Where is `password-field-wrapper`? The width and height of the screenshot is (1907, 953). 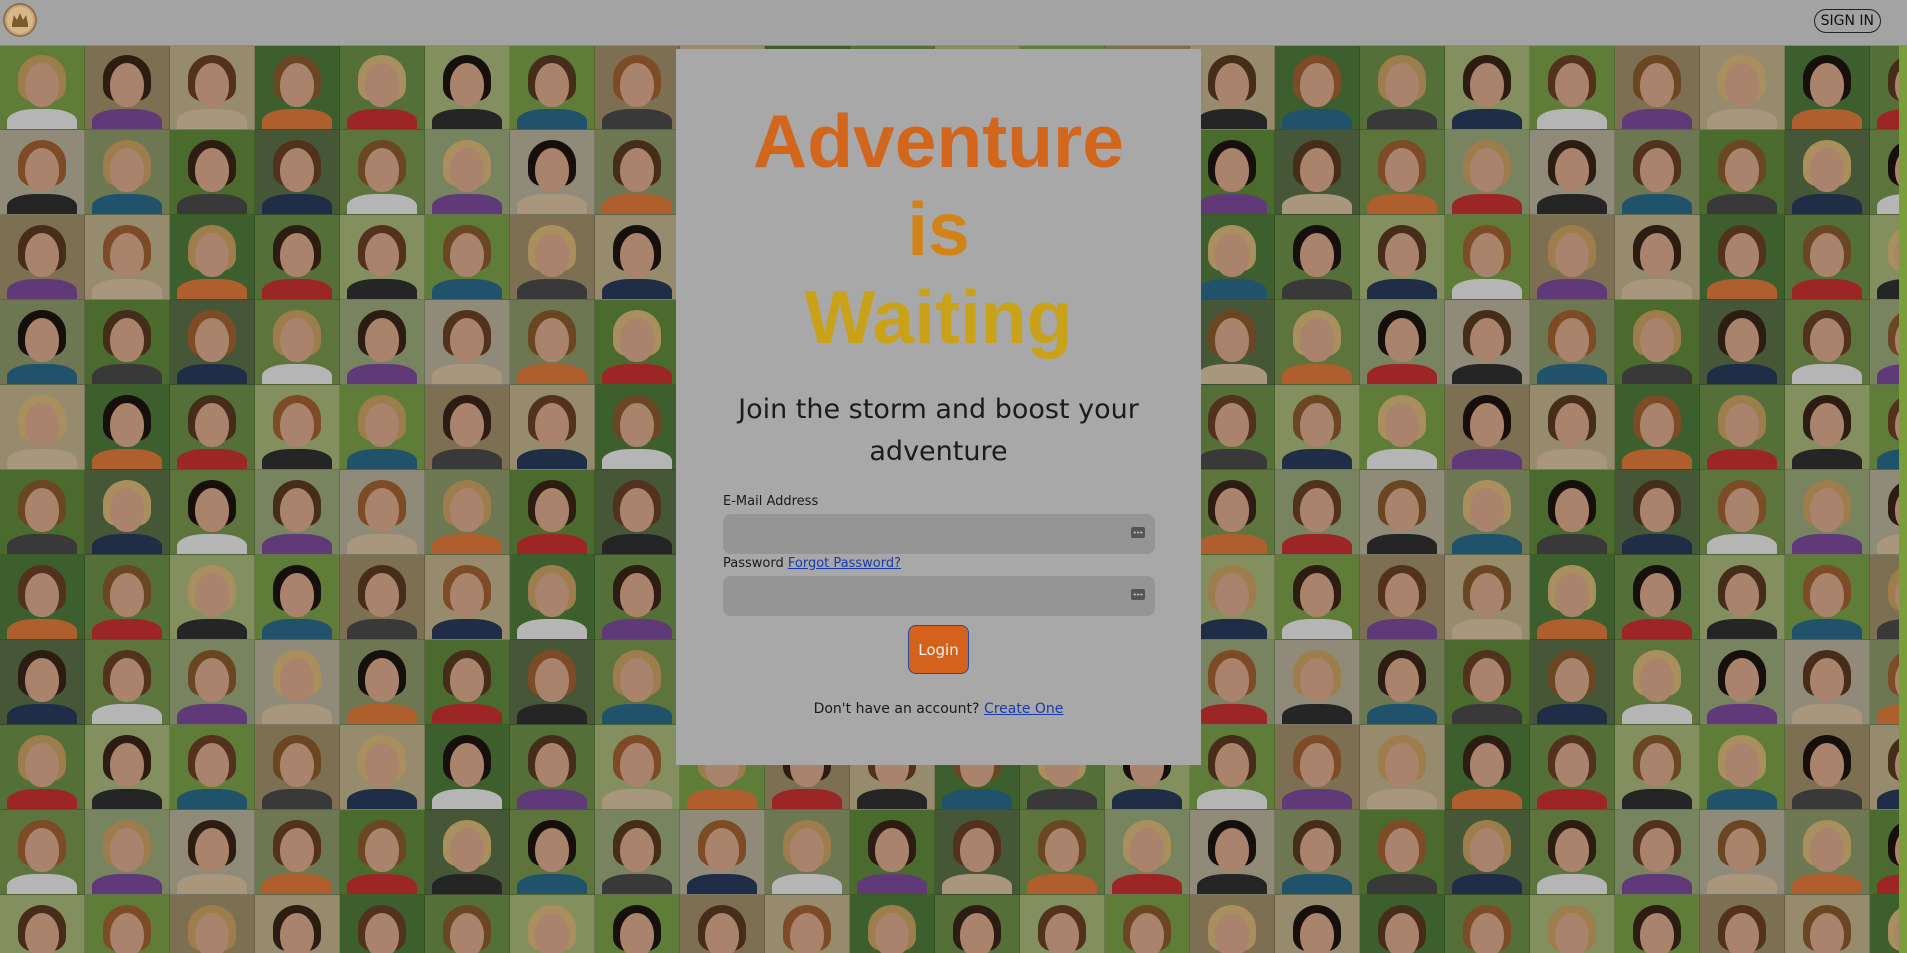
password-field-wrapper is located at coordinates (939, 596).